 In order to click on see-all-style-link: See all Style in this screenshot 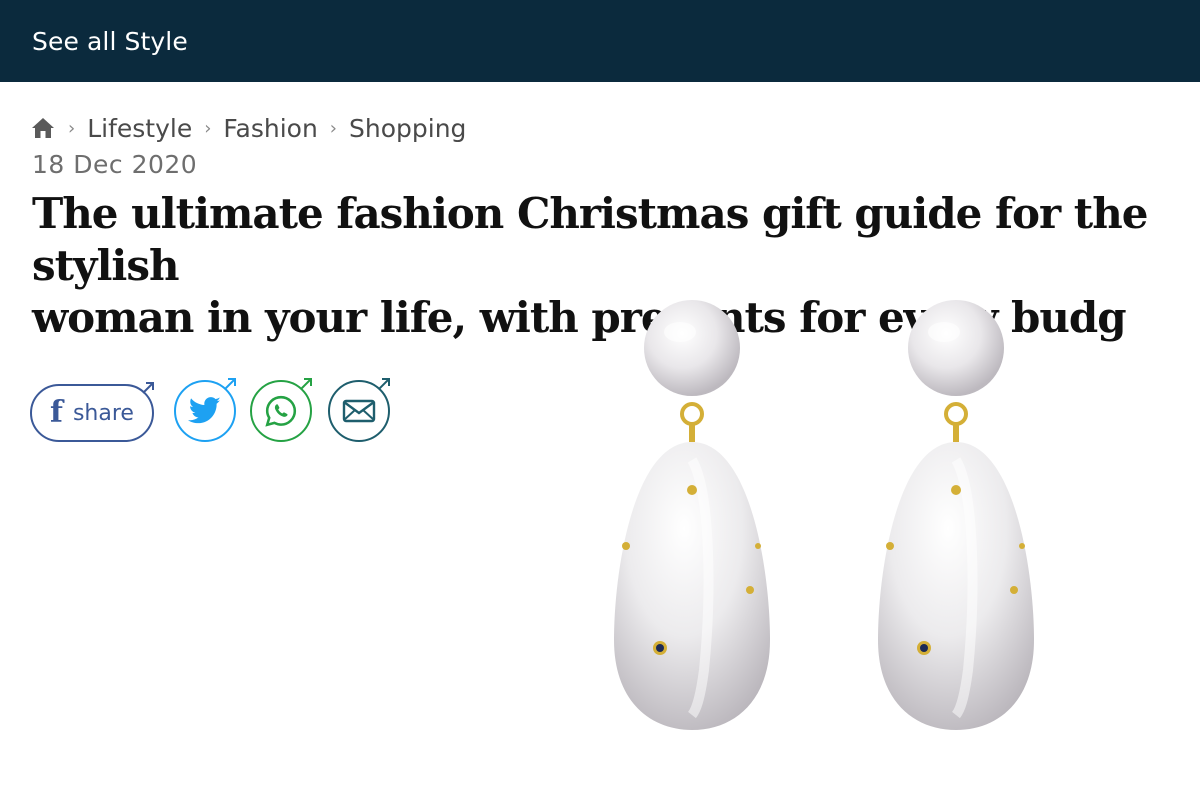, I will do `click(110, 41)`.